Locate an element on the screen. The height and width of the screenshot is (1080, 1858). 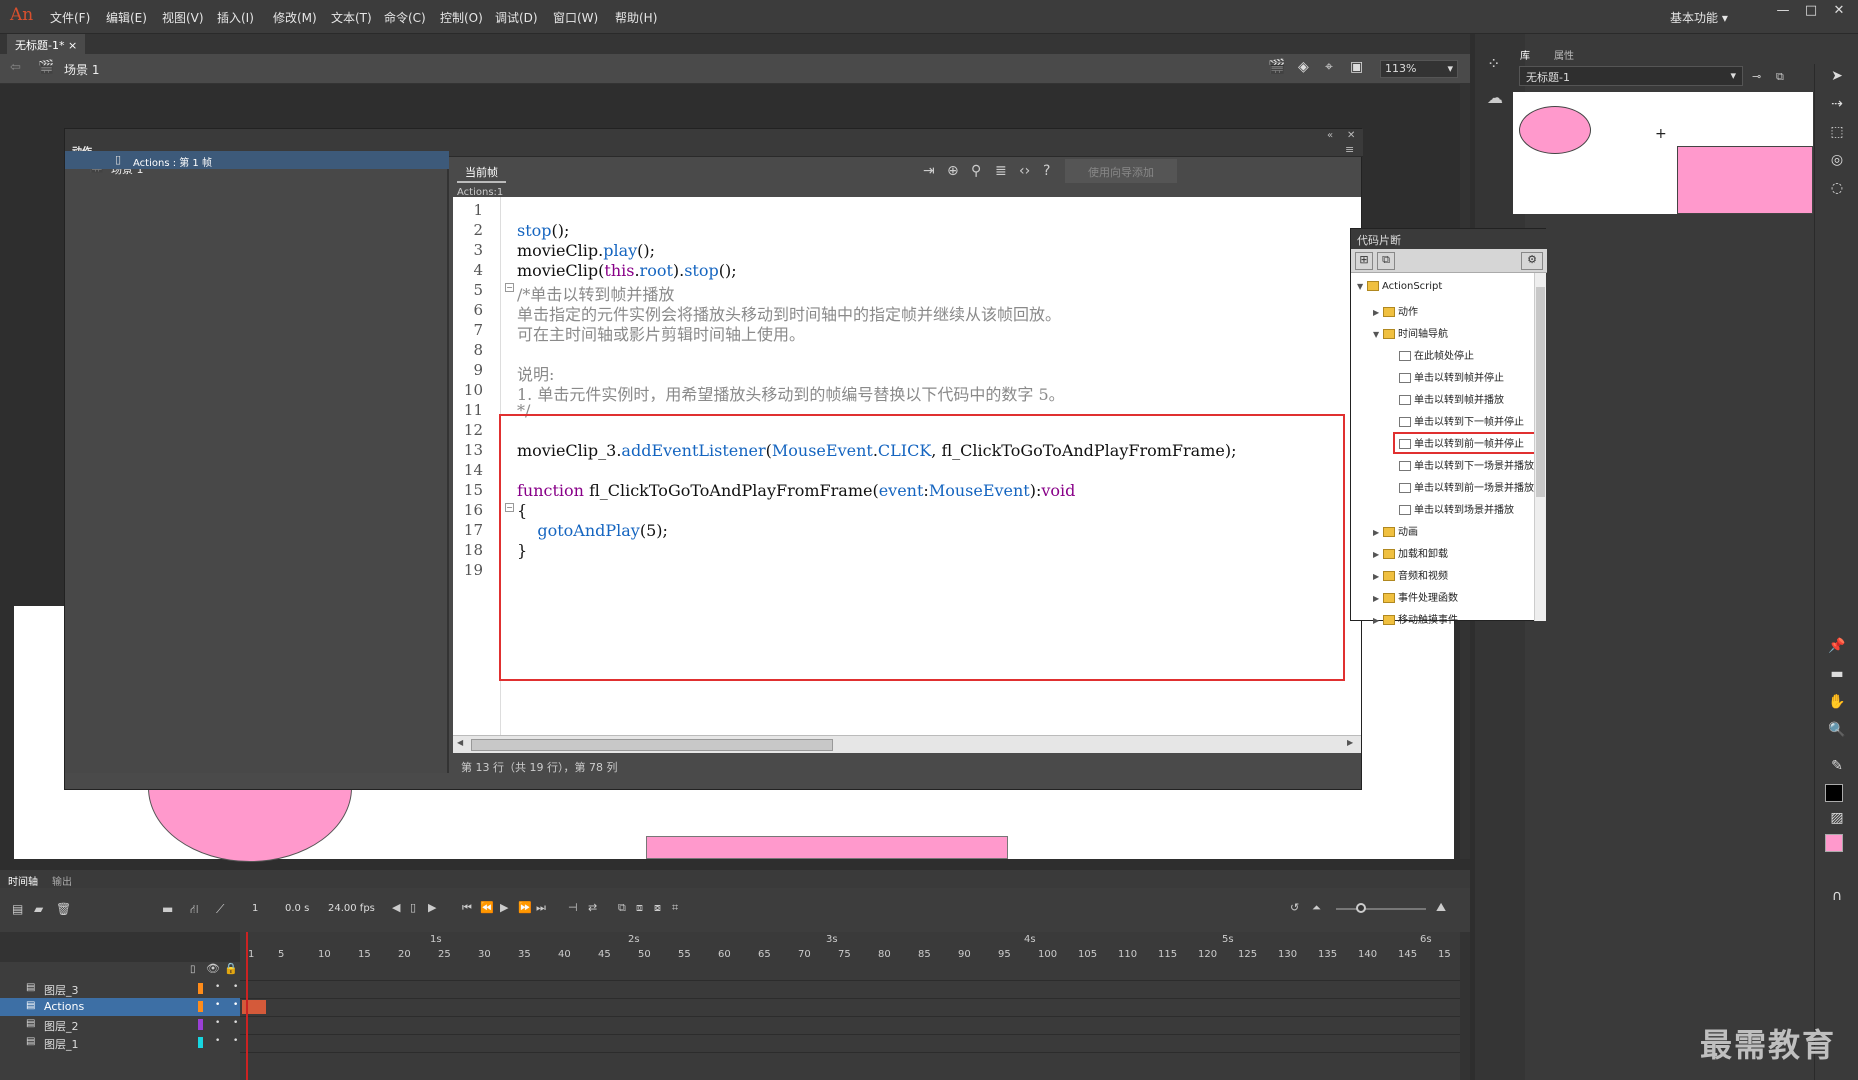
new-layer-icon: ▤ is located at coordinates (17, 909).